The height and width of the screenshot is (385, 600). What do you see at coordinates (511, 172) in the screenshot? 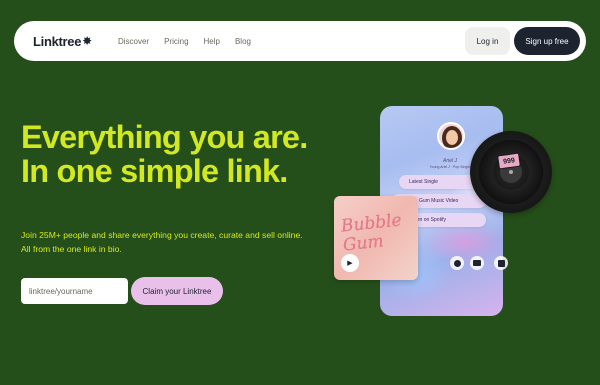
I see `vinyl-record` at bounding box center [511, 172].